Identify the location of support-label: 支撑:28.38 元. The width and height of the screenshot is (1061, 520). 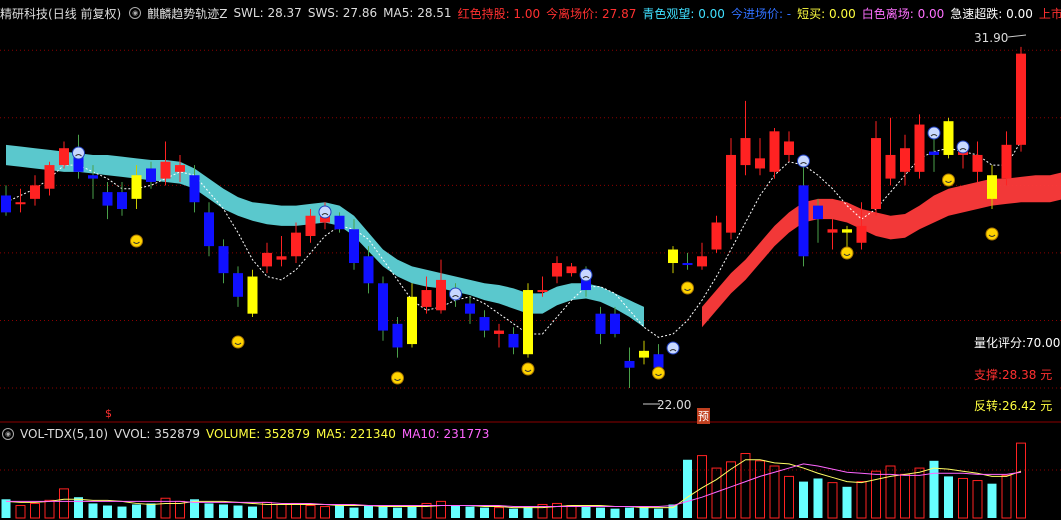
(1013, 375).